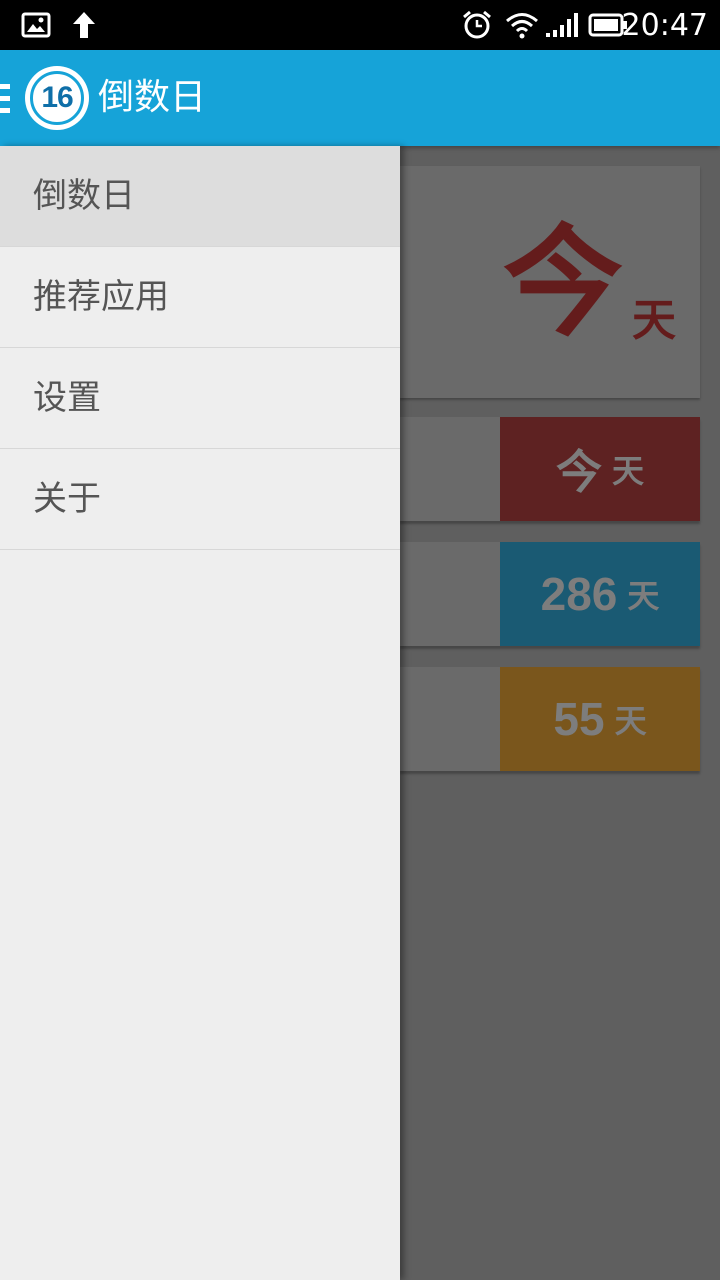 This screenshot has width=720, height=1280. Describe the element at coordinates (664, 25) in the screenshot. I see `status-time: 20:47` at that location.